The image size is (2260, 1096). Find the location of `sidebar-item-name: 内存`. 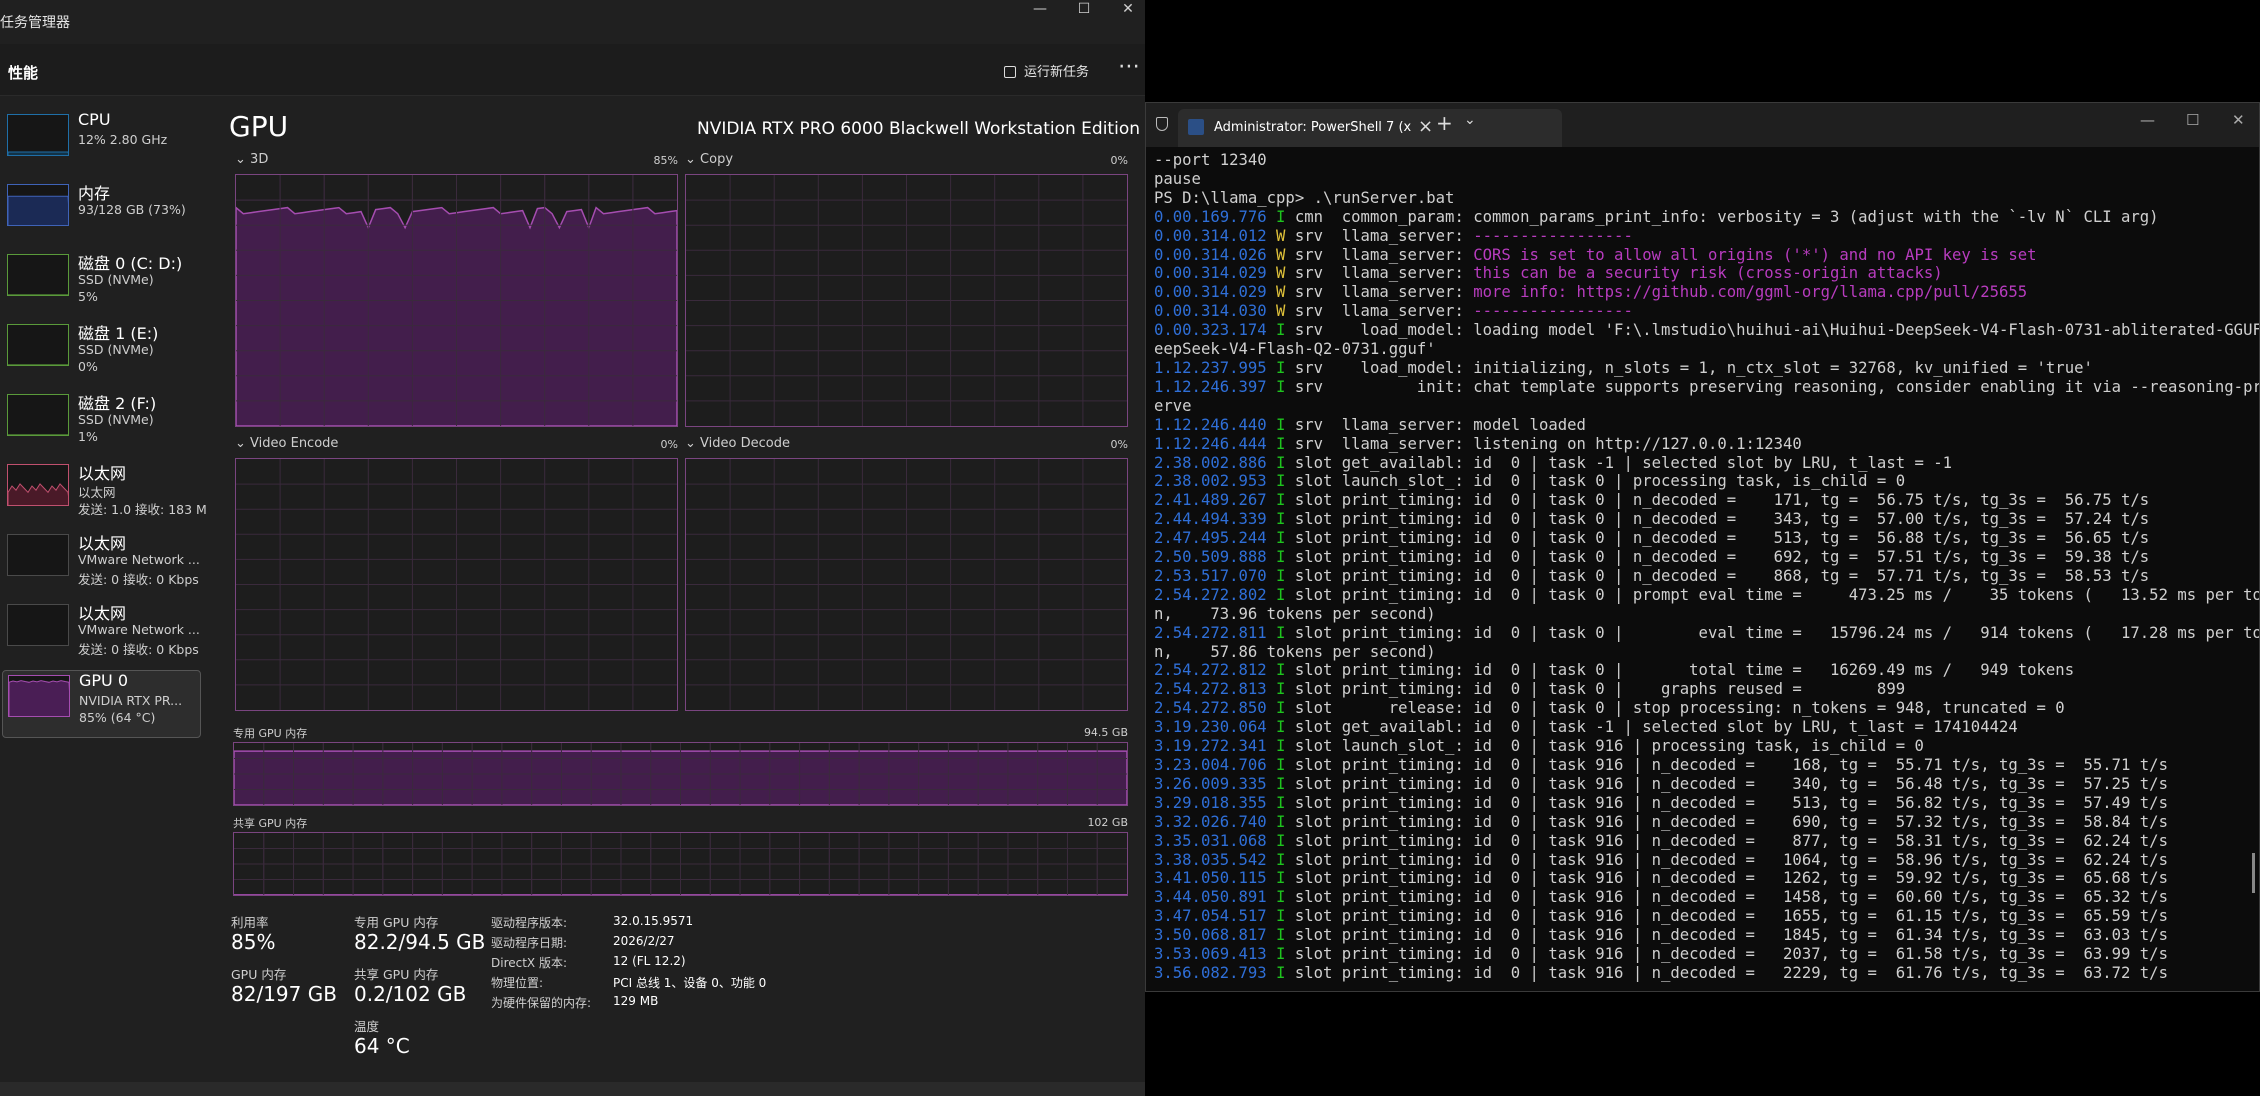

sidebar-item-name: 内存 is located at coordinates (94, 193).